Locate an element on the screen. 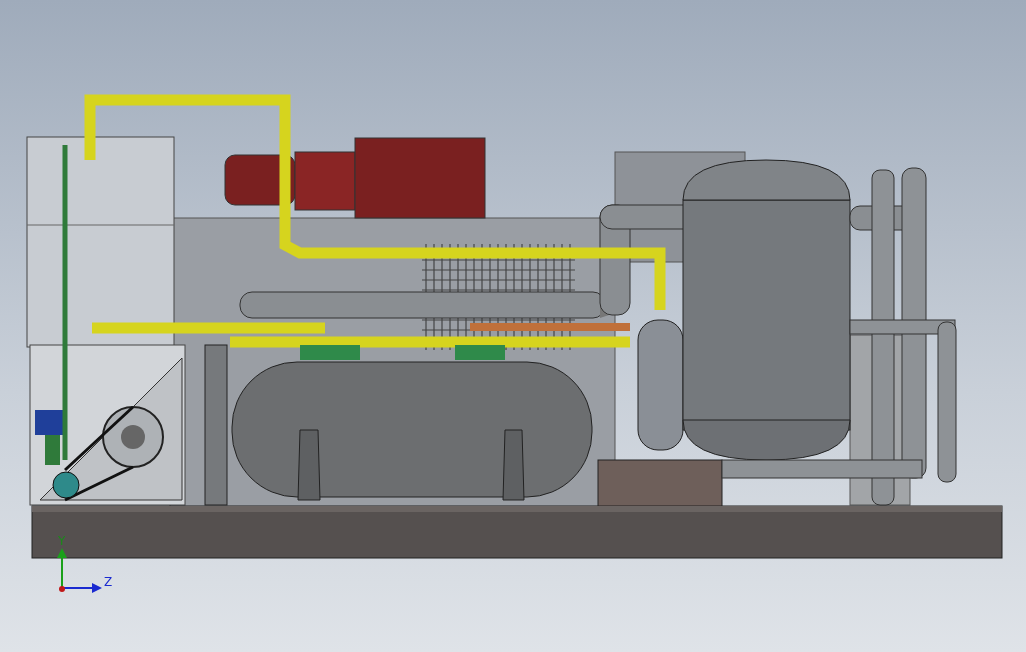  y-axis-arrow is located at coordinates (62, 568).